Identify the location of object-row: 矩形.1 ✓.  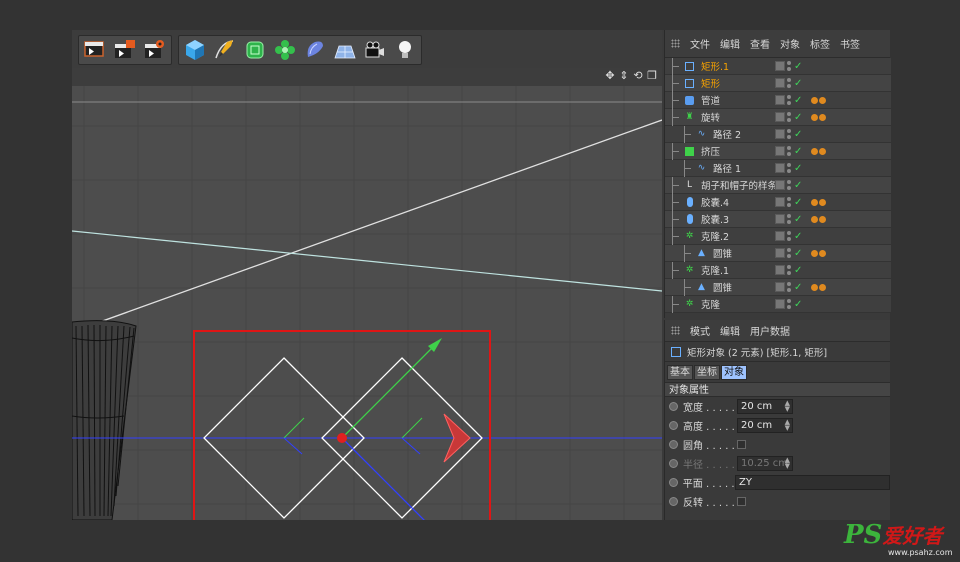
(778, 66).